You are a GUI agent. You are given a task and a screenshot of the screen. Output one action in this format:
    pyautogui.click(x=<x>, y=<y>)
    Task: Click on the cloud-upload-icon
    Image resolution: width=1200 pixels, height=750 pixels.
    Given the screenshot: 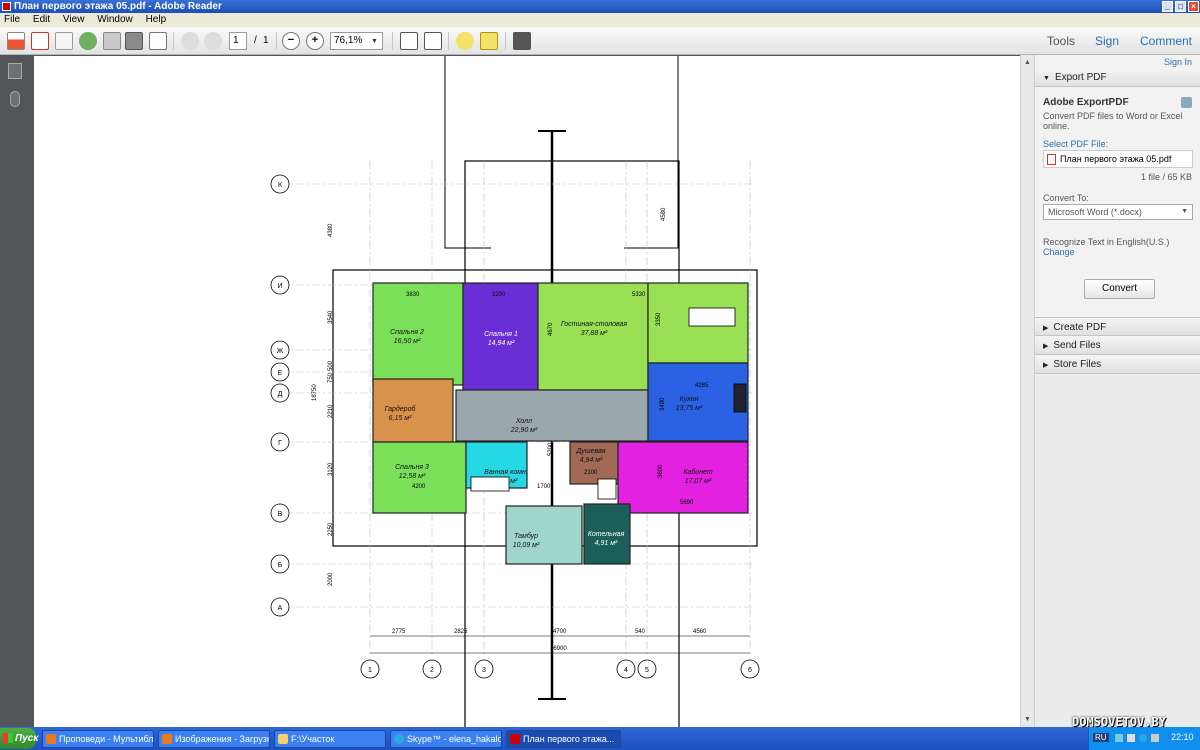 What is the action you would take?
    pyautogui.click(x=88, y=41)
    